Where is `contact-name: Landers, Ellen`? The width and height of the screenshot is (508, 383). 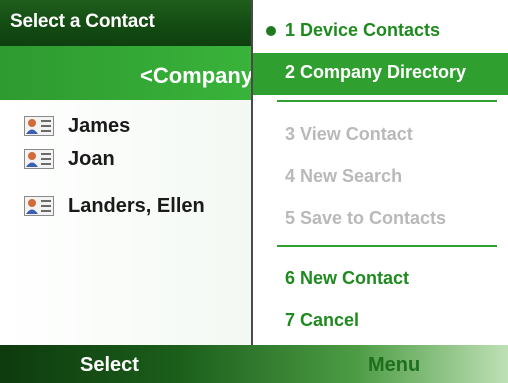 contact-name: Landers, Ellen is located at coordinates (136, 205).